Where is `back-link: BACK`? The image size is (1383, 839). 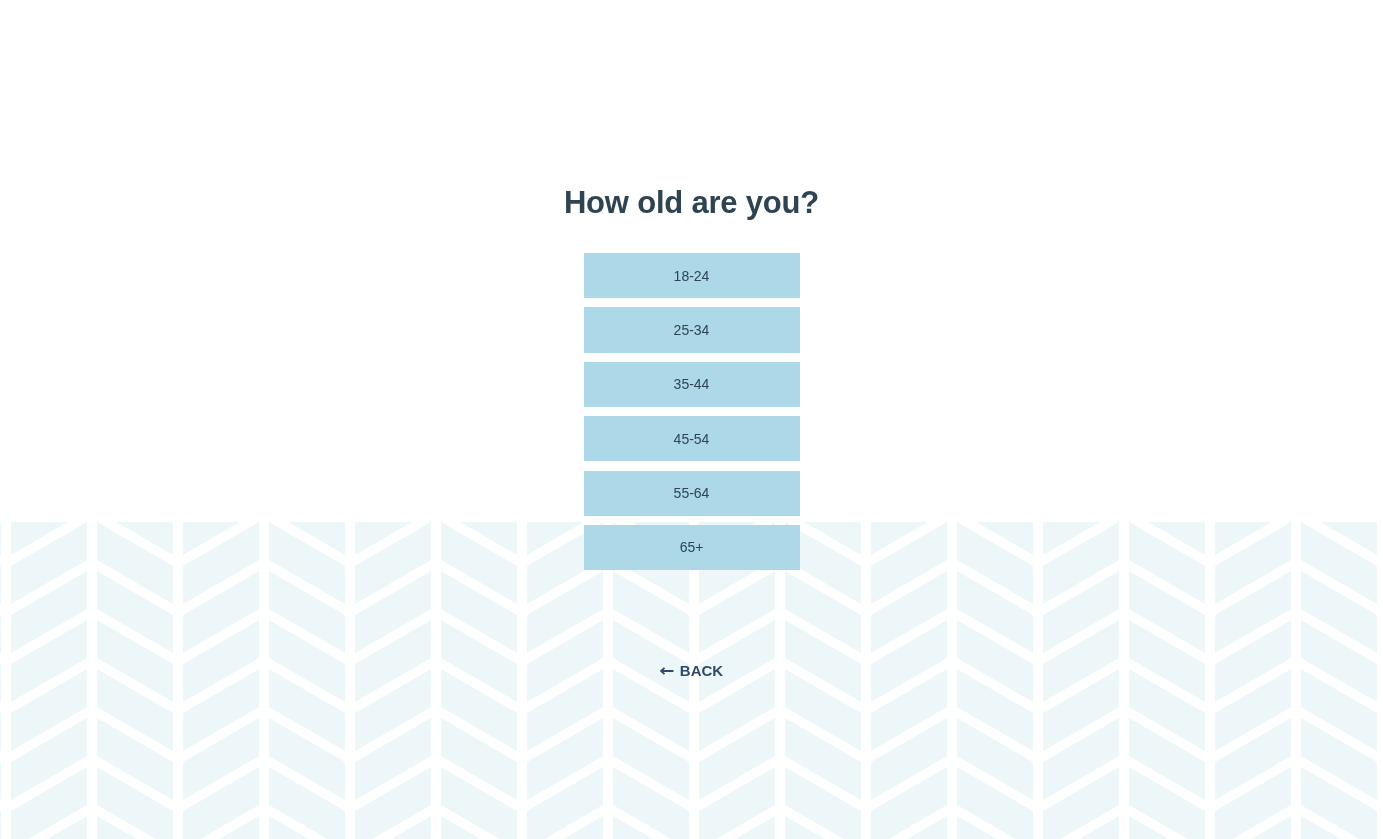
back-link: BACK is located at coordinates (691, 671).